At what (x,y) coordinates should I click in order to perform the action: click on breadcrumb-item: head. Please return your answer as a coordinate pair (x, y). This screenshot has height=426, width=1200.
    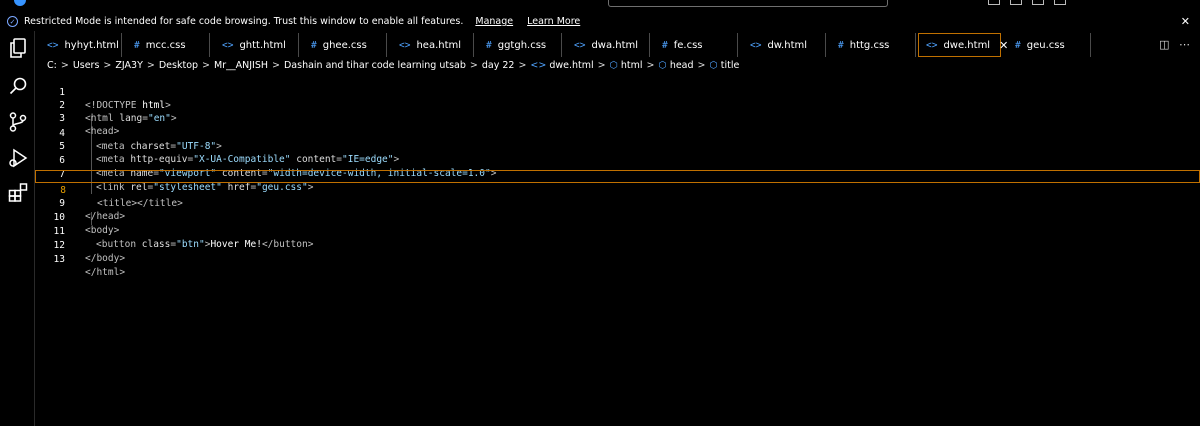
    Looking at the image, I should click on (682, 65).